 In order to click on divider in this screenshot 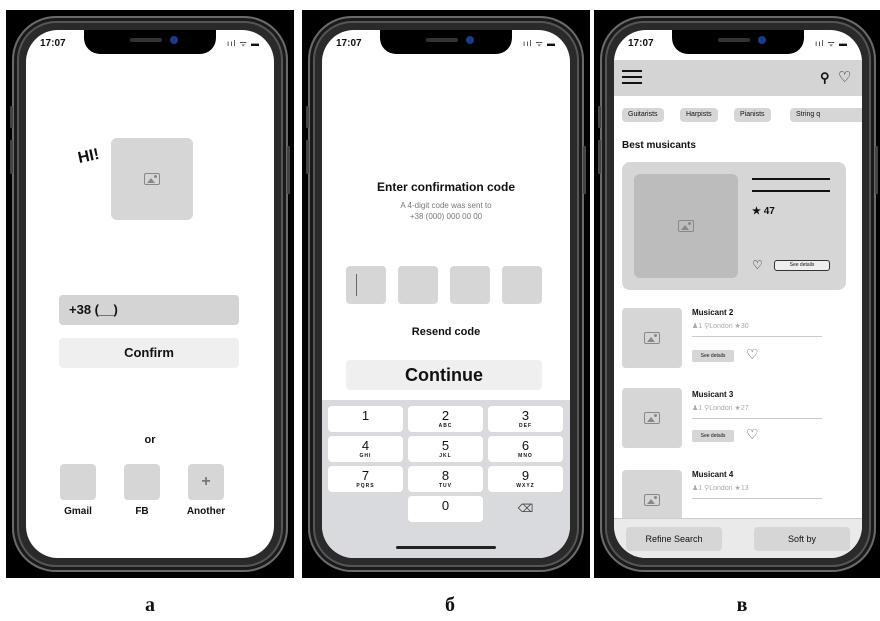, I will do `click(757, 336)`.